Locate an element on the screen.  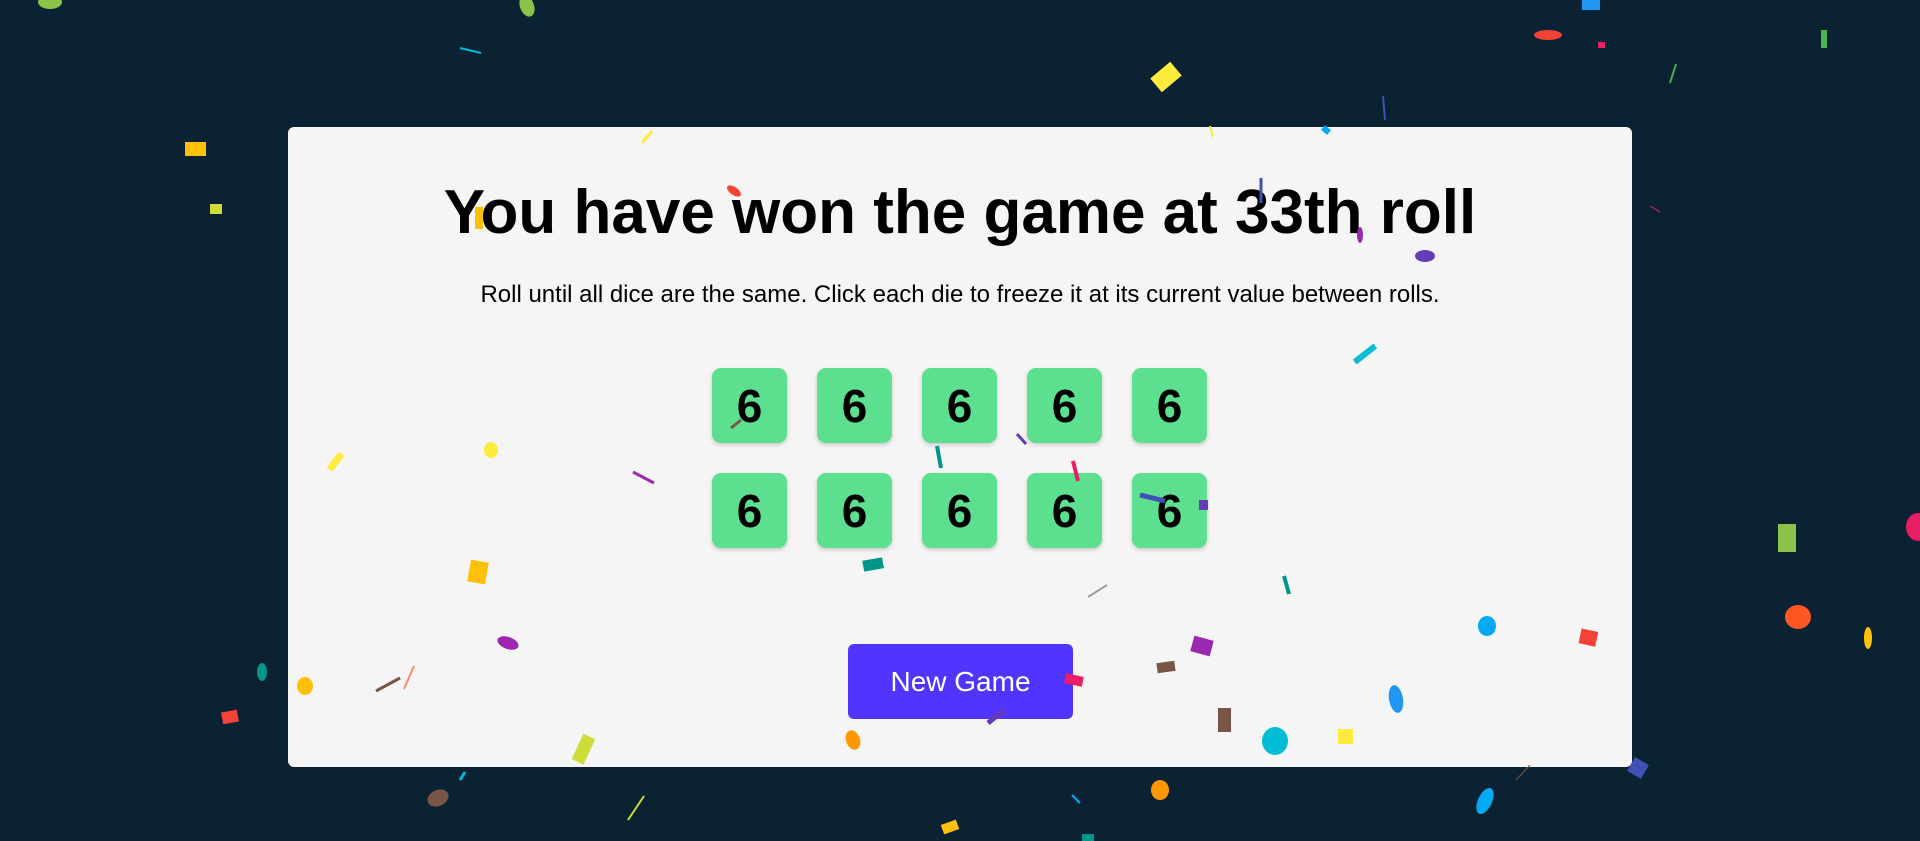
die-4: 6 is located at coordinates (1064, 405).